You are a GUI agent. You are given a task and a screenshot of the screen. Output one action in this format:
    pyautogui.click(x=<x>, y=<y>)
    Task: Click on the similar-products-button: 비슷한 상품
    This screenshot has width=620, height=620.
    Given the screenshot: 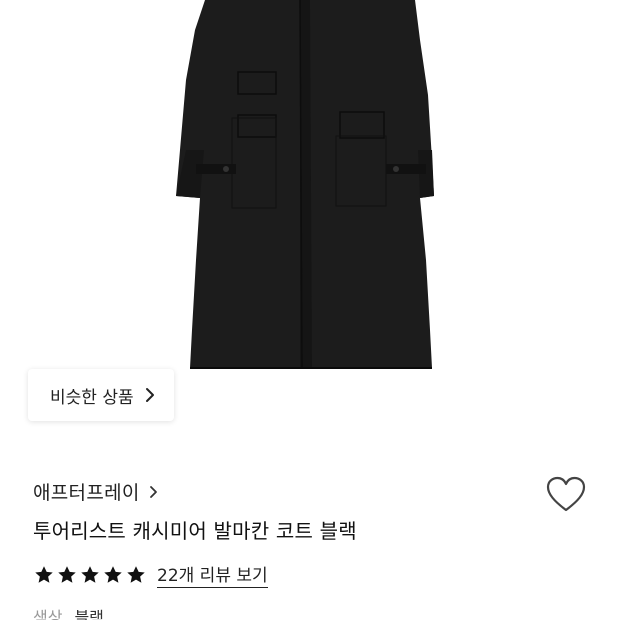 What is the action you would take?
    pyautogui.click(x=101, y=395)
    